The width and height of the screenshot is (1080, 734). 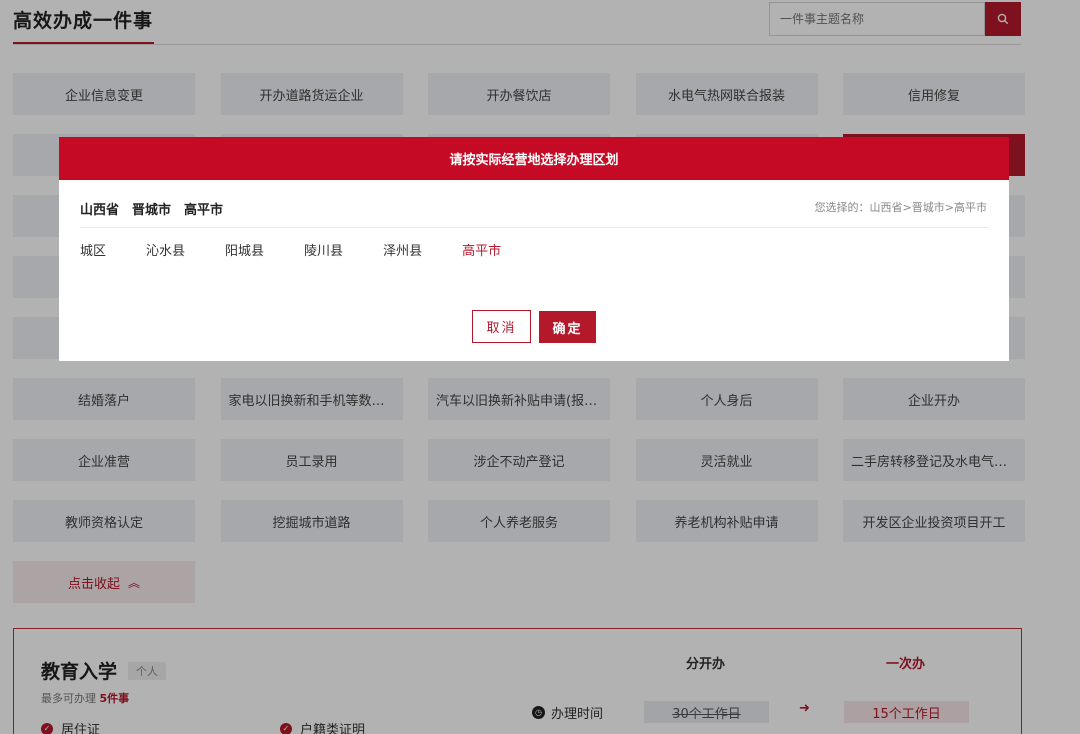 I want to click on selected-region-text: 您选择的：山西省>晋城市>高平市, so click(x=900, y=207).